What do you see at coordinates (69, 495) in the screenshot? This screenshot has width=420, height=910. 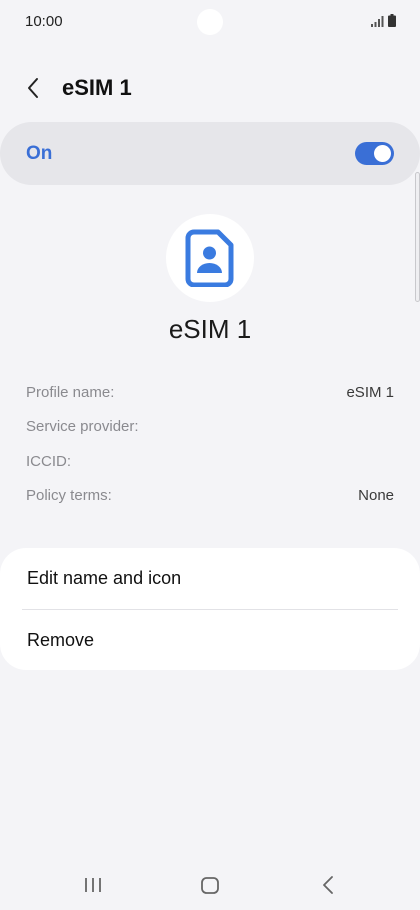 I see `info-label: Policy terms:` at bounding box center [69, 495].